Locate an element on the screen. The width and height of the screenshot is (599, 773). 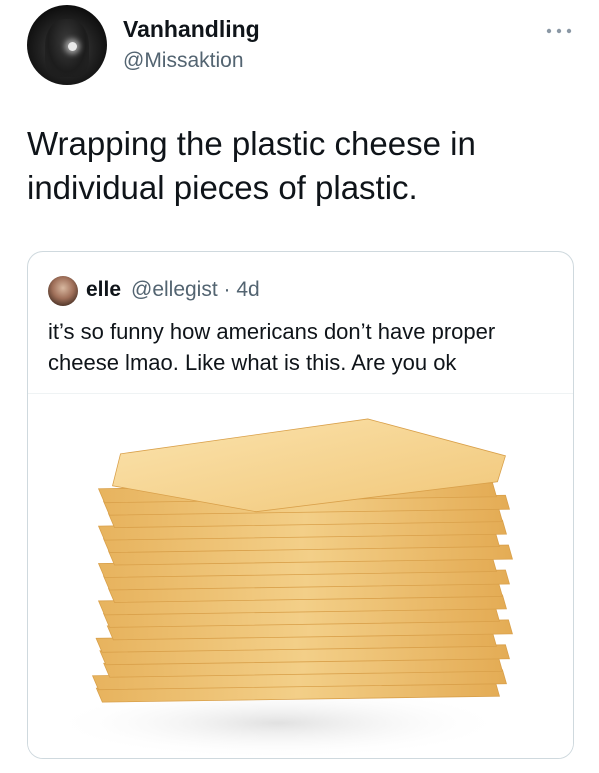
quoted-user-handle-and-time: @ellegist · 4d is located at coordinates (195, 289).